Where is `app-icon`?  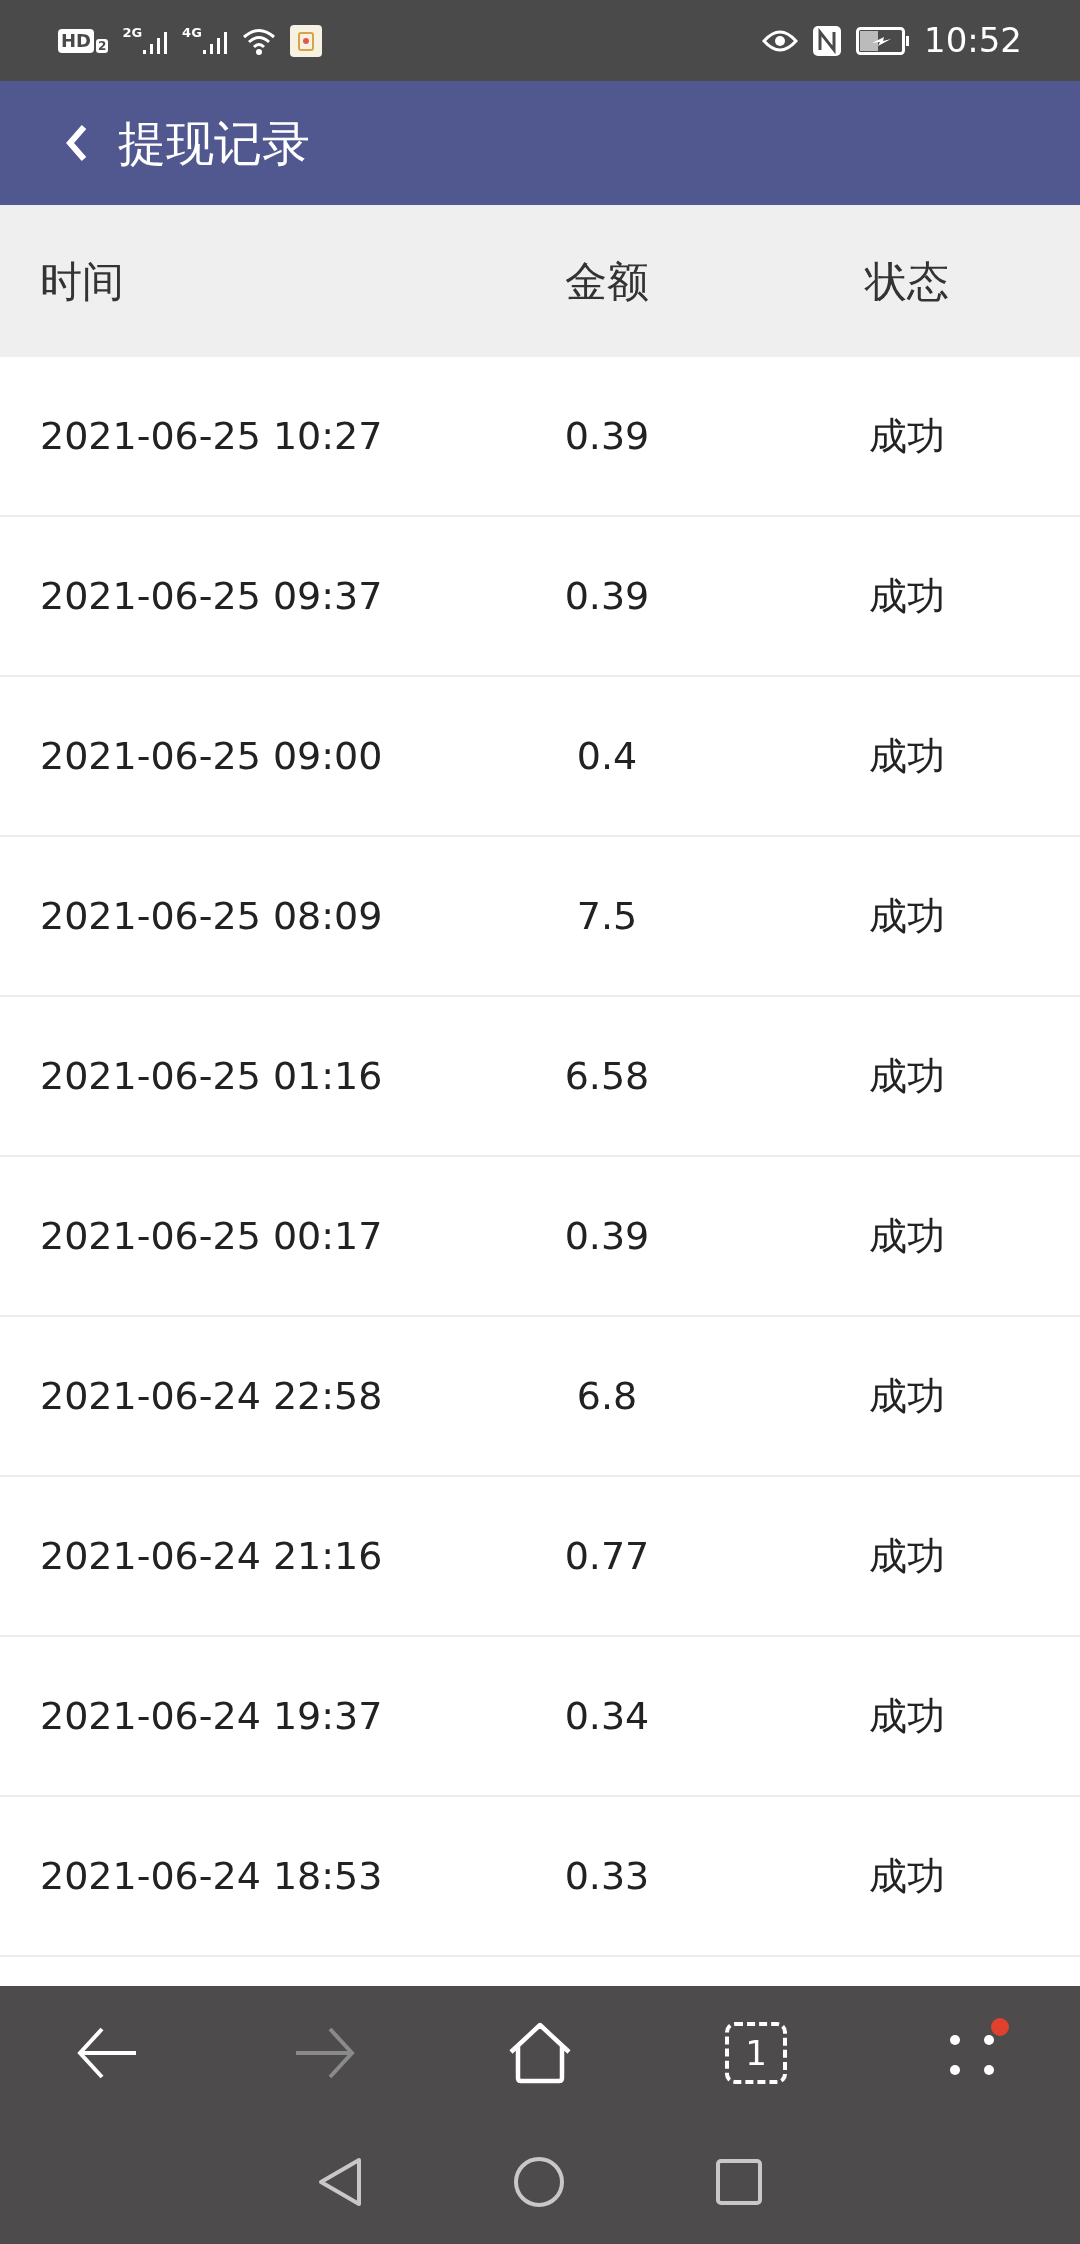
app-icon is located at coordinates (305, 40).